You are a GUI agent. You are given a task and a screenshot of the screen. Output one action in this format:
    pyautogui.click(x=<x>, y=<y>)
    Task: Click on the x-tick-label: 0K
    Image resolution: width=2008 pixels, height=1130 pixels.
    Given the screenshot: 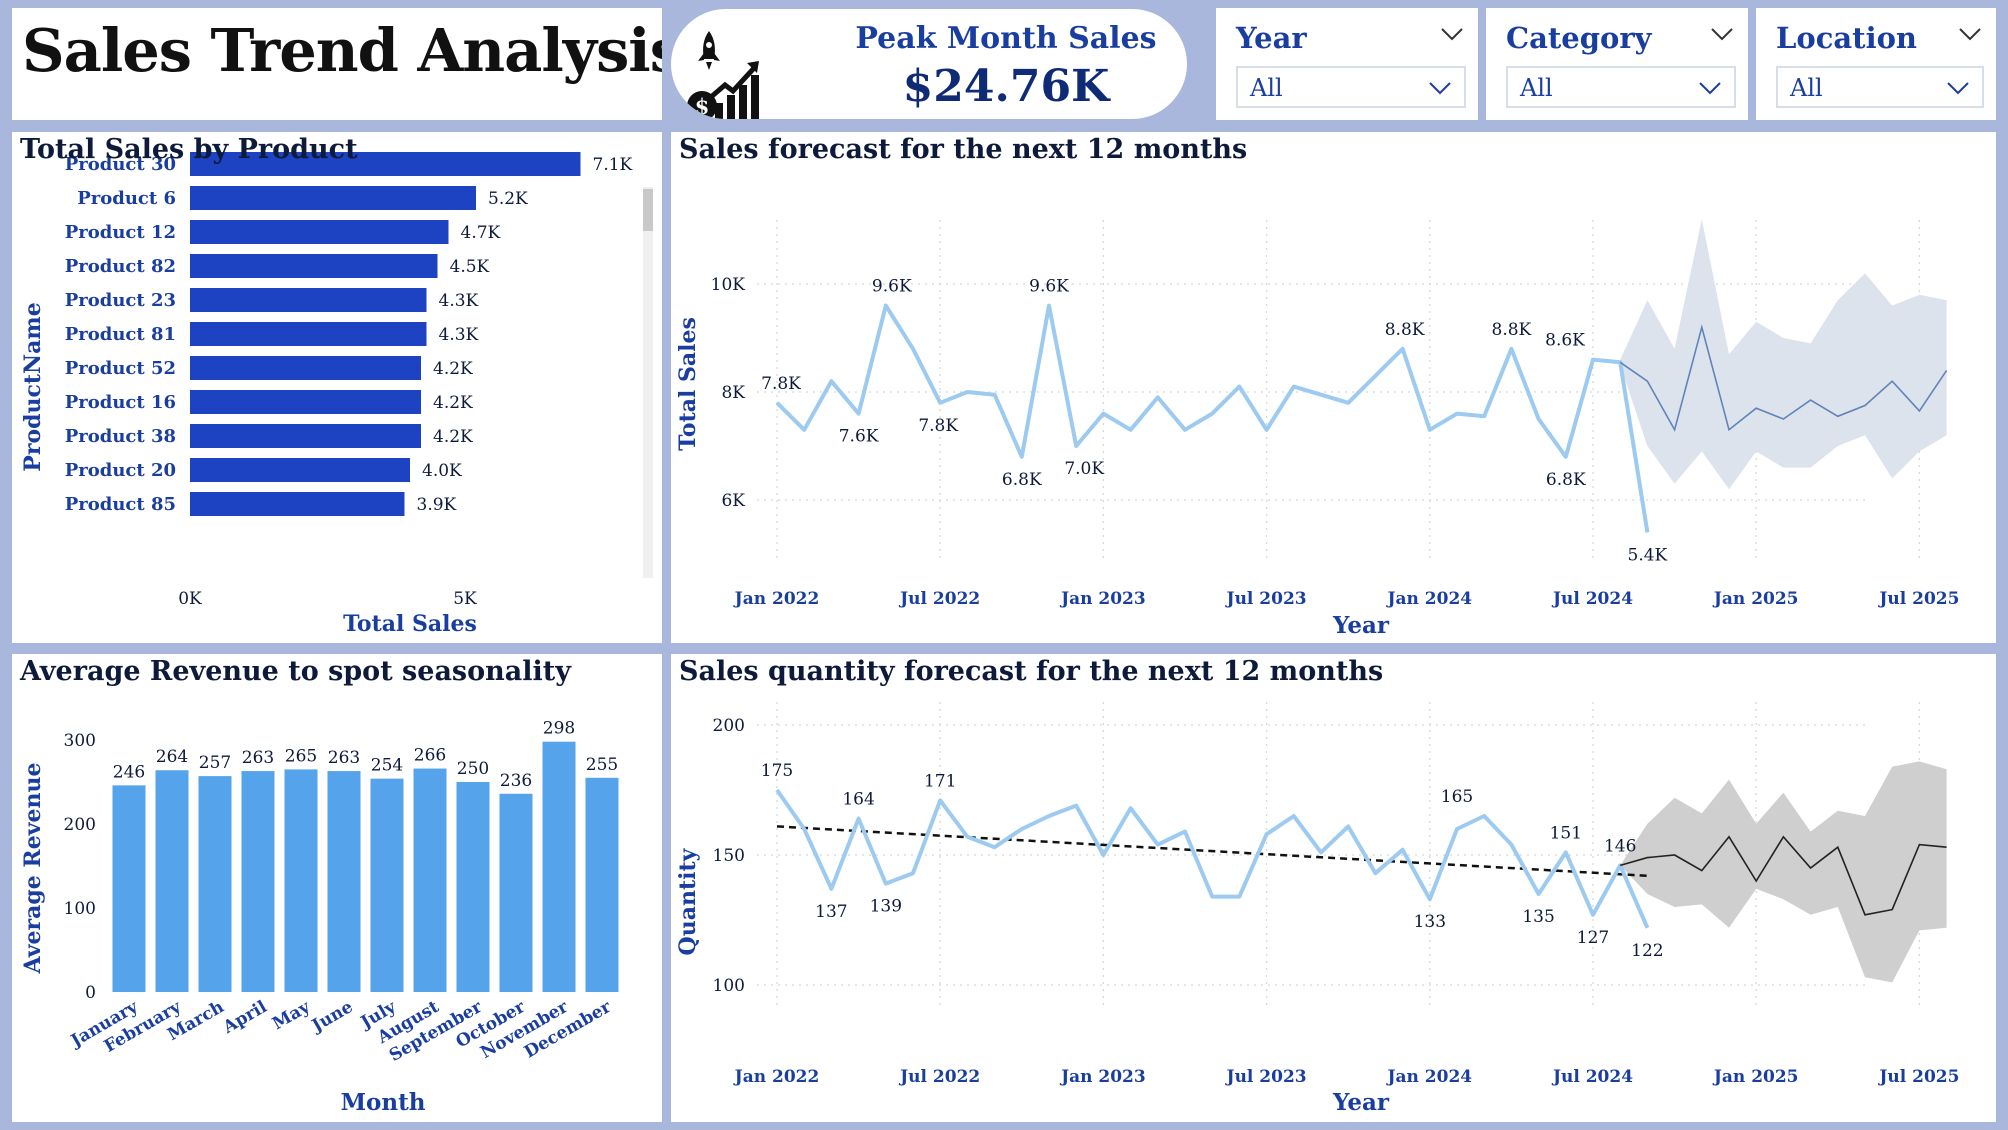 What is the action you would take?
    pyautogui.click(x=190, y=599)
    